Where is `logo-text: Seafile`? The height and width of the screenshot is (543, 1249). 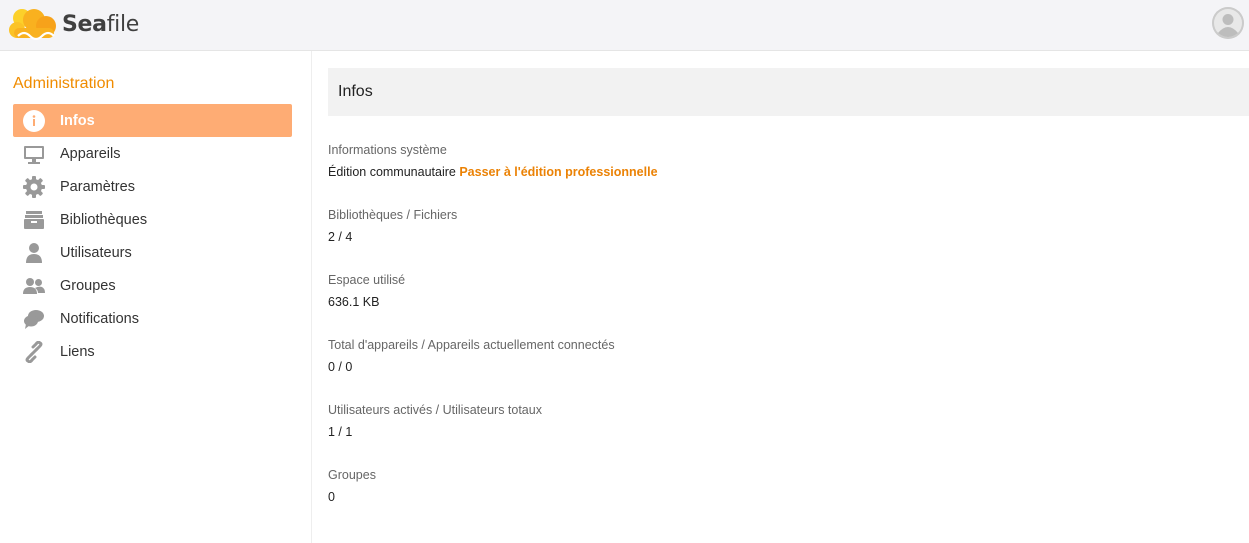
logo-text: Seafile is located at coordinates (100, 24).